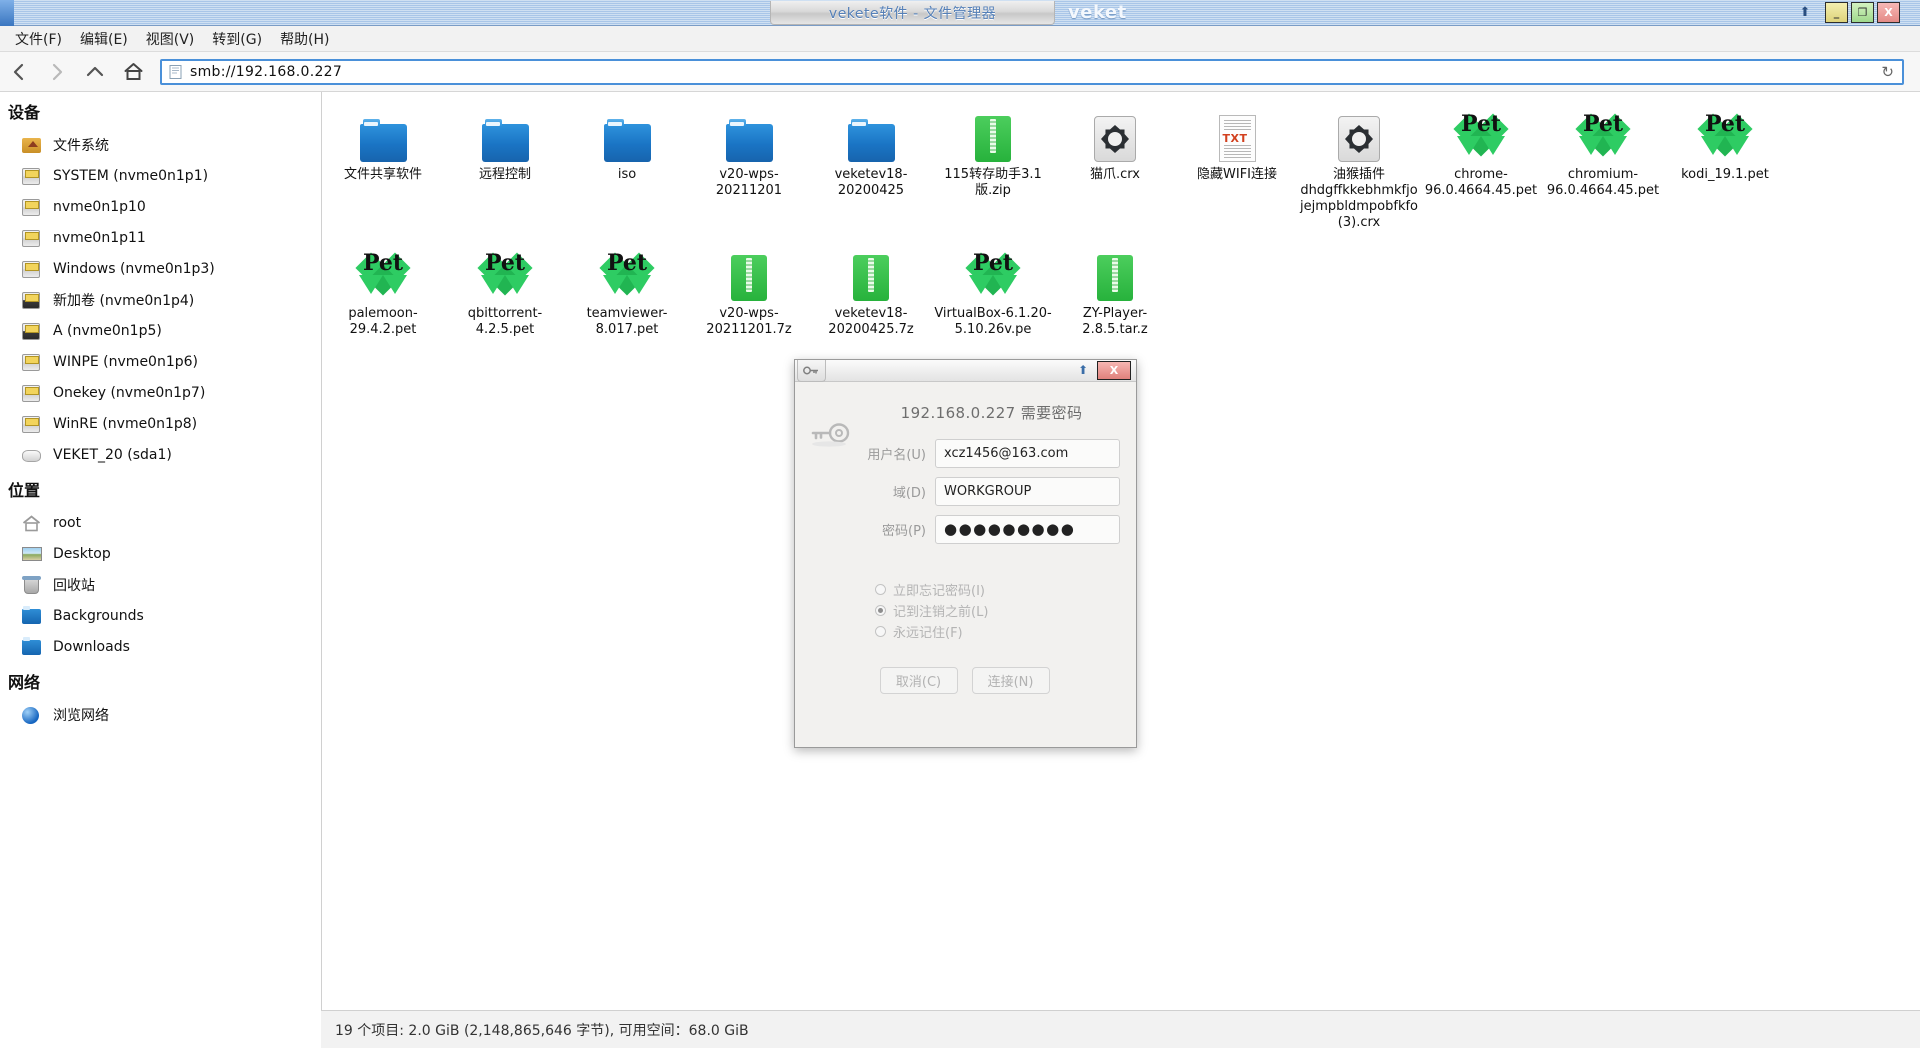  What do you see at coordinates (928, 633) in the screenshot?
I see `radio-remember-forever-label: 永远记住(F)` at bounding box center [928, 633].